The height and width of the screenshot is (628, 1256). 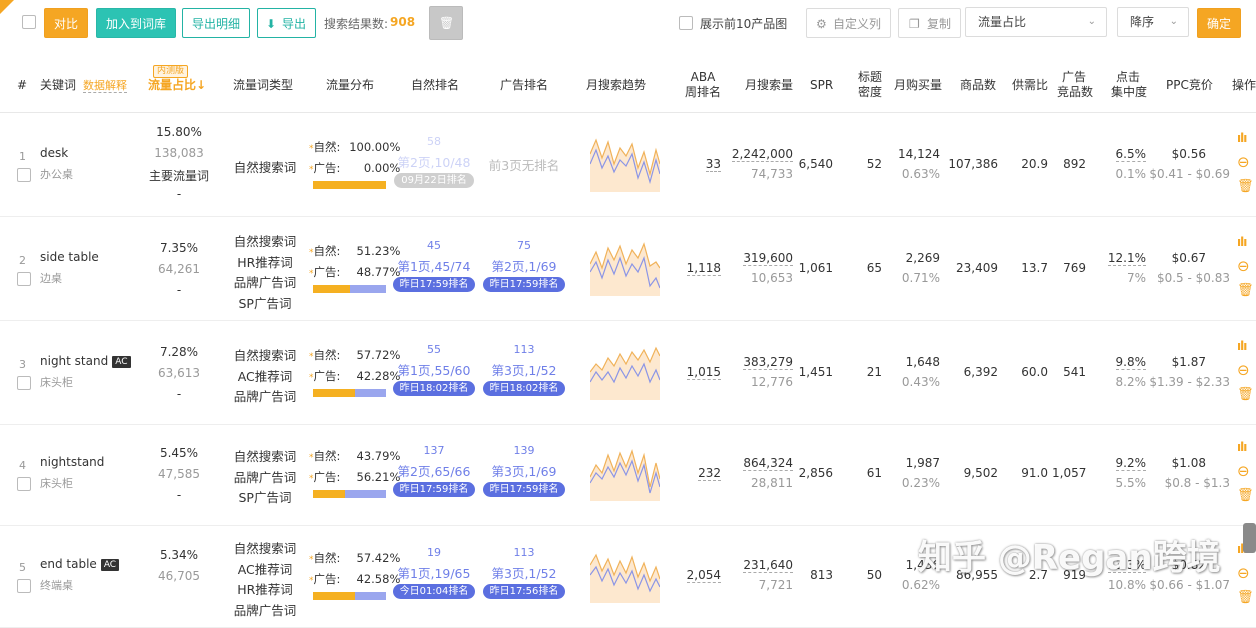 What do you see at coordinates (524, 245) in the screenshot?
I see `ad-rank-number: 75` at bounding box center [524, 245].